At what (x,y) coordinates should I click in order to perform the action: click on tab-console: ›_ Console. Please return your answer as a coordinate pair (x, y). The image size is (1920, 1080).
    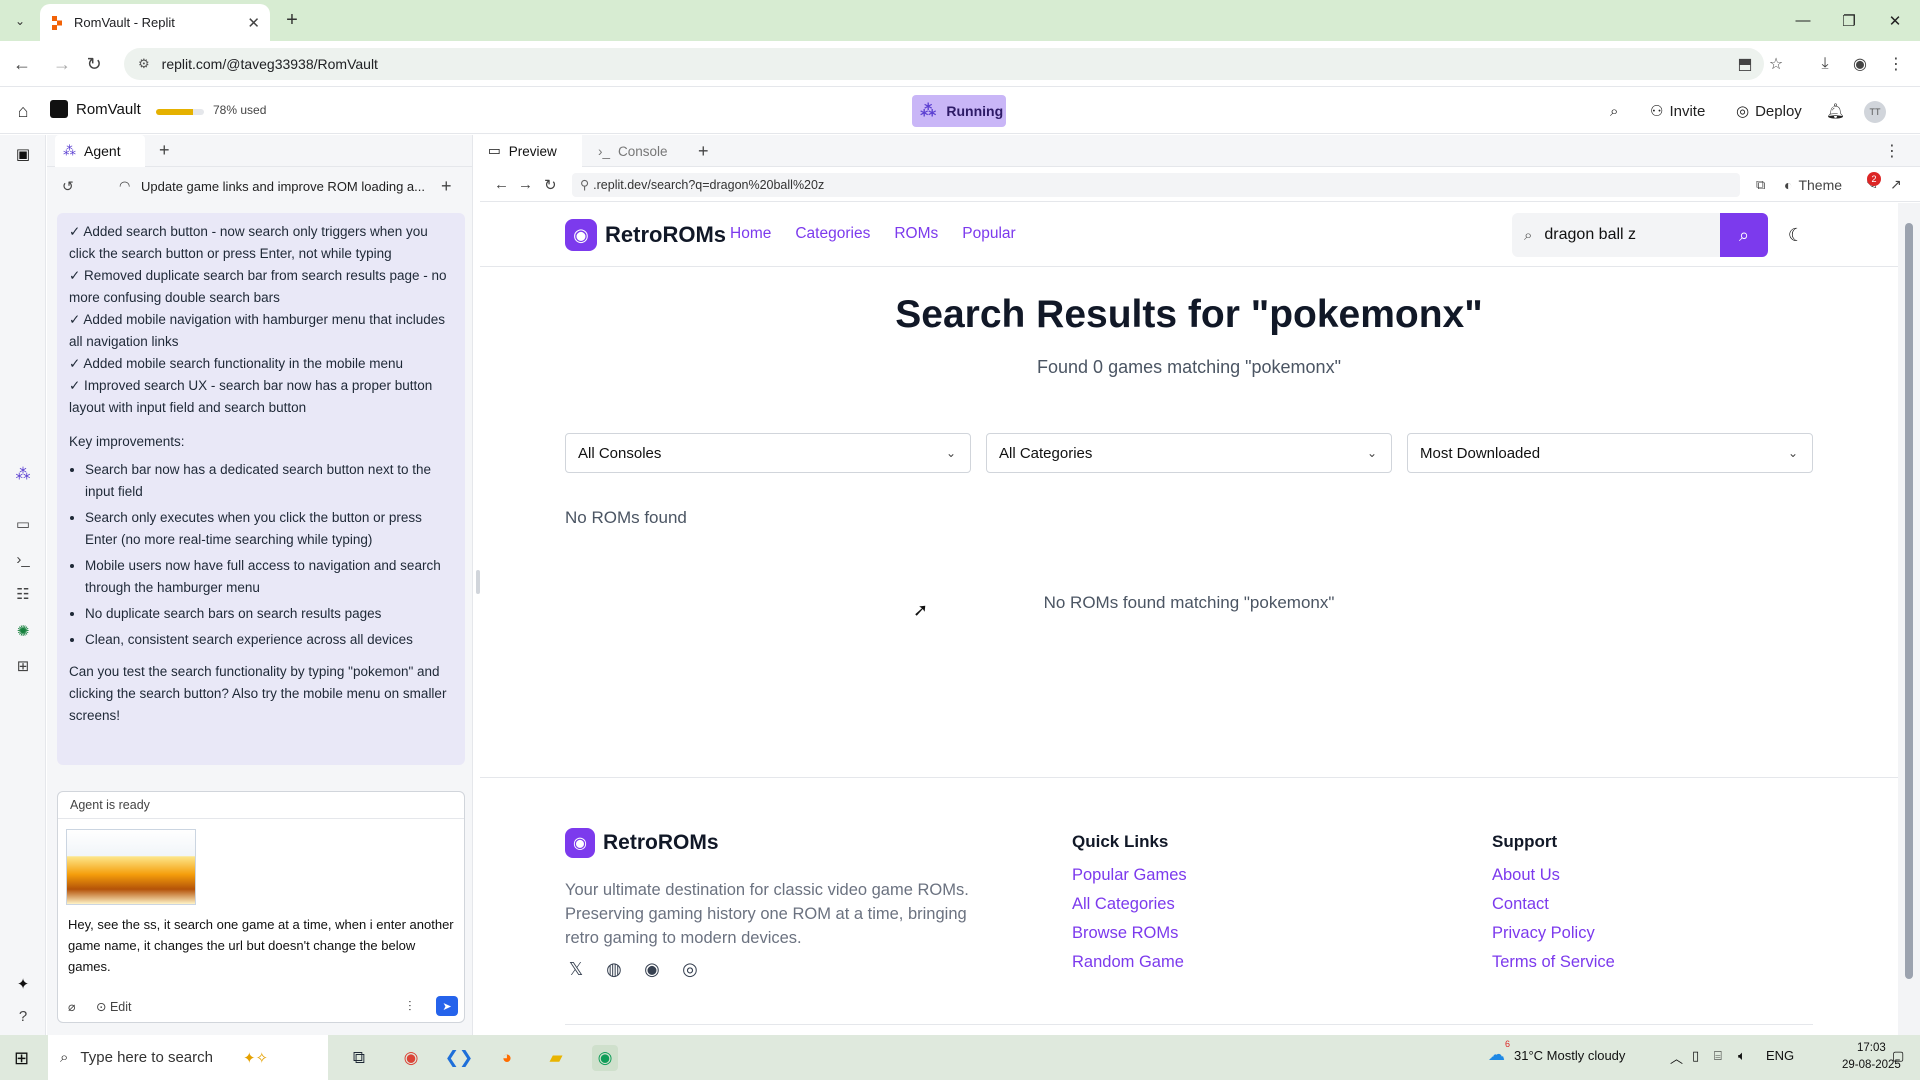
    Looking at the image, I should click on (629, 151).